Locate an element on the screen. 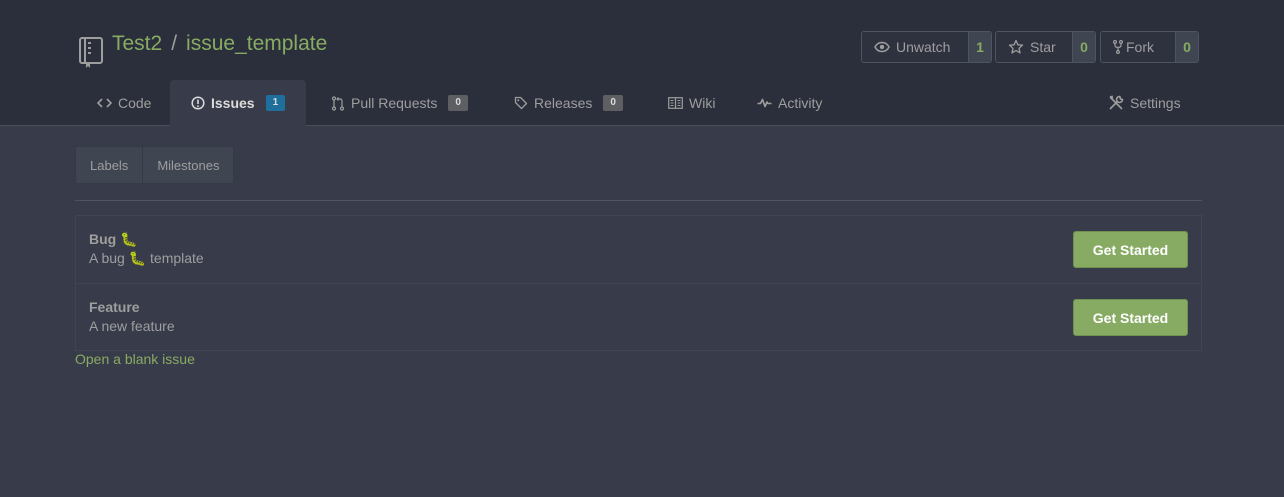 The image size is (1284, 497). issues-subnav: Labels Milestones is located at coordinates (155, 165).